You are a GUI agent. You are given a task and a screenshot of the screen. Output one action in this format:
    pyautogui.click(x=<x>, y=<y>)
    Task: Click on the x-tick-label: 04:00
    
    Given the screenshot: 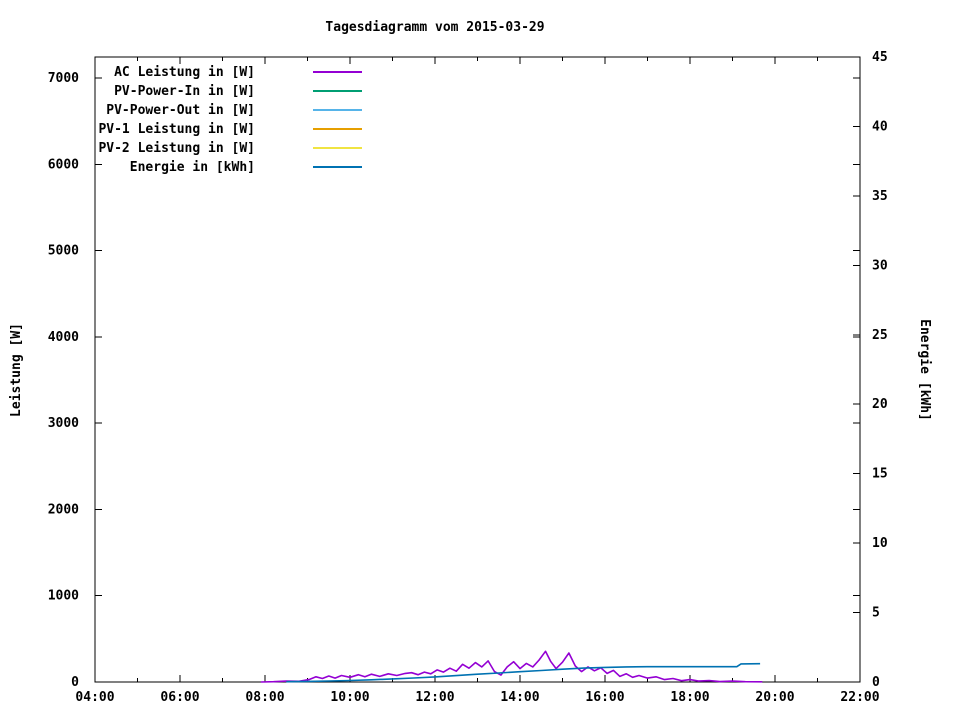 What is the action you would take?
    pyautogui.click(x=94, y=697)
    